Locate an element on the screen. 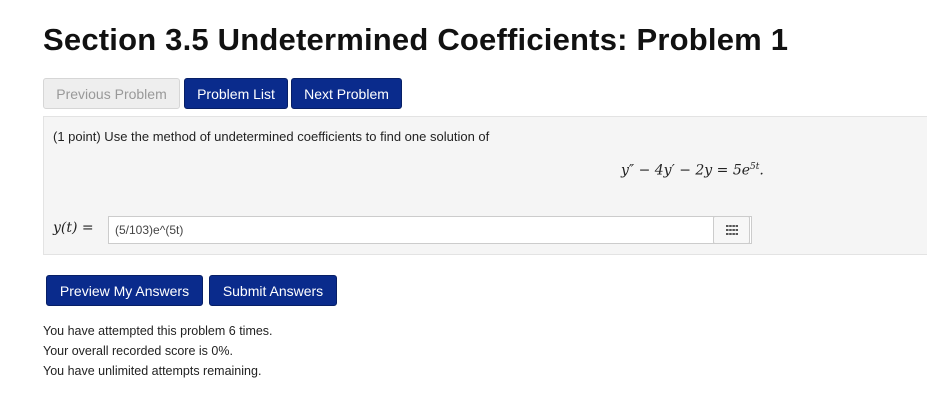  equation-lhs: y″ − 4y′ − 2y = 5e is located at coordinates (686, 170).